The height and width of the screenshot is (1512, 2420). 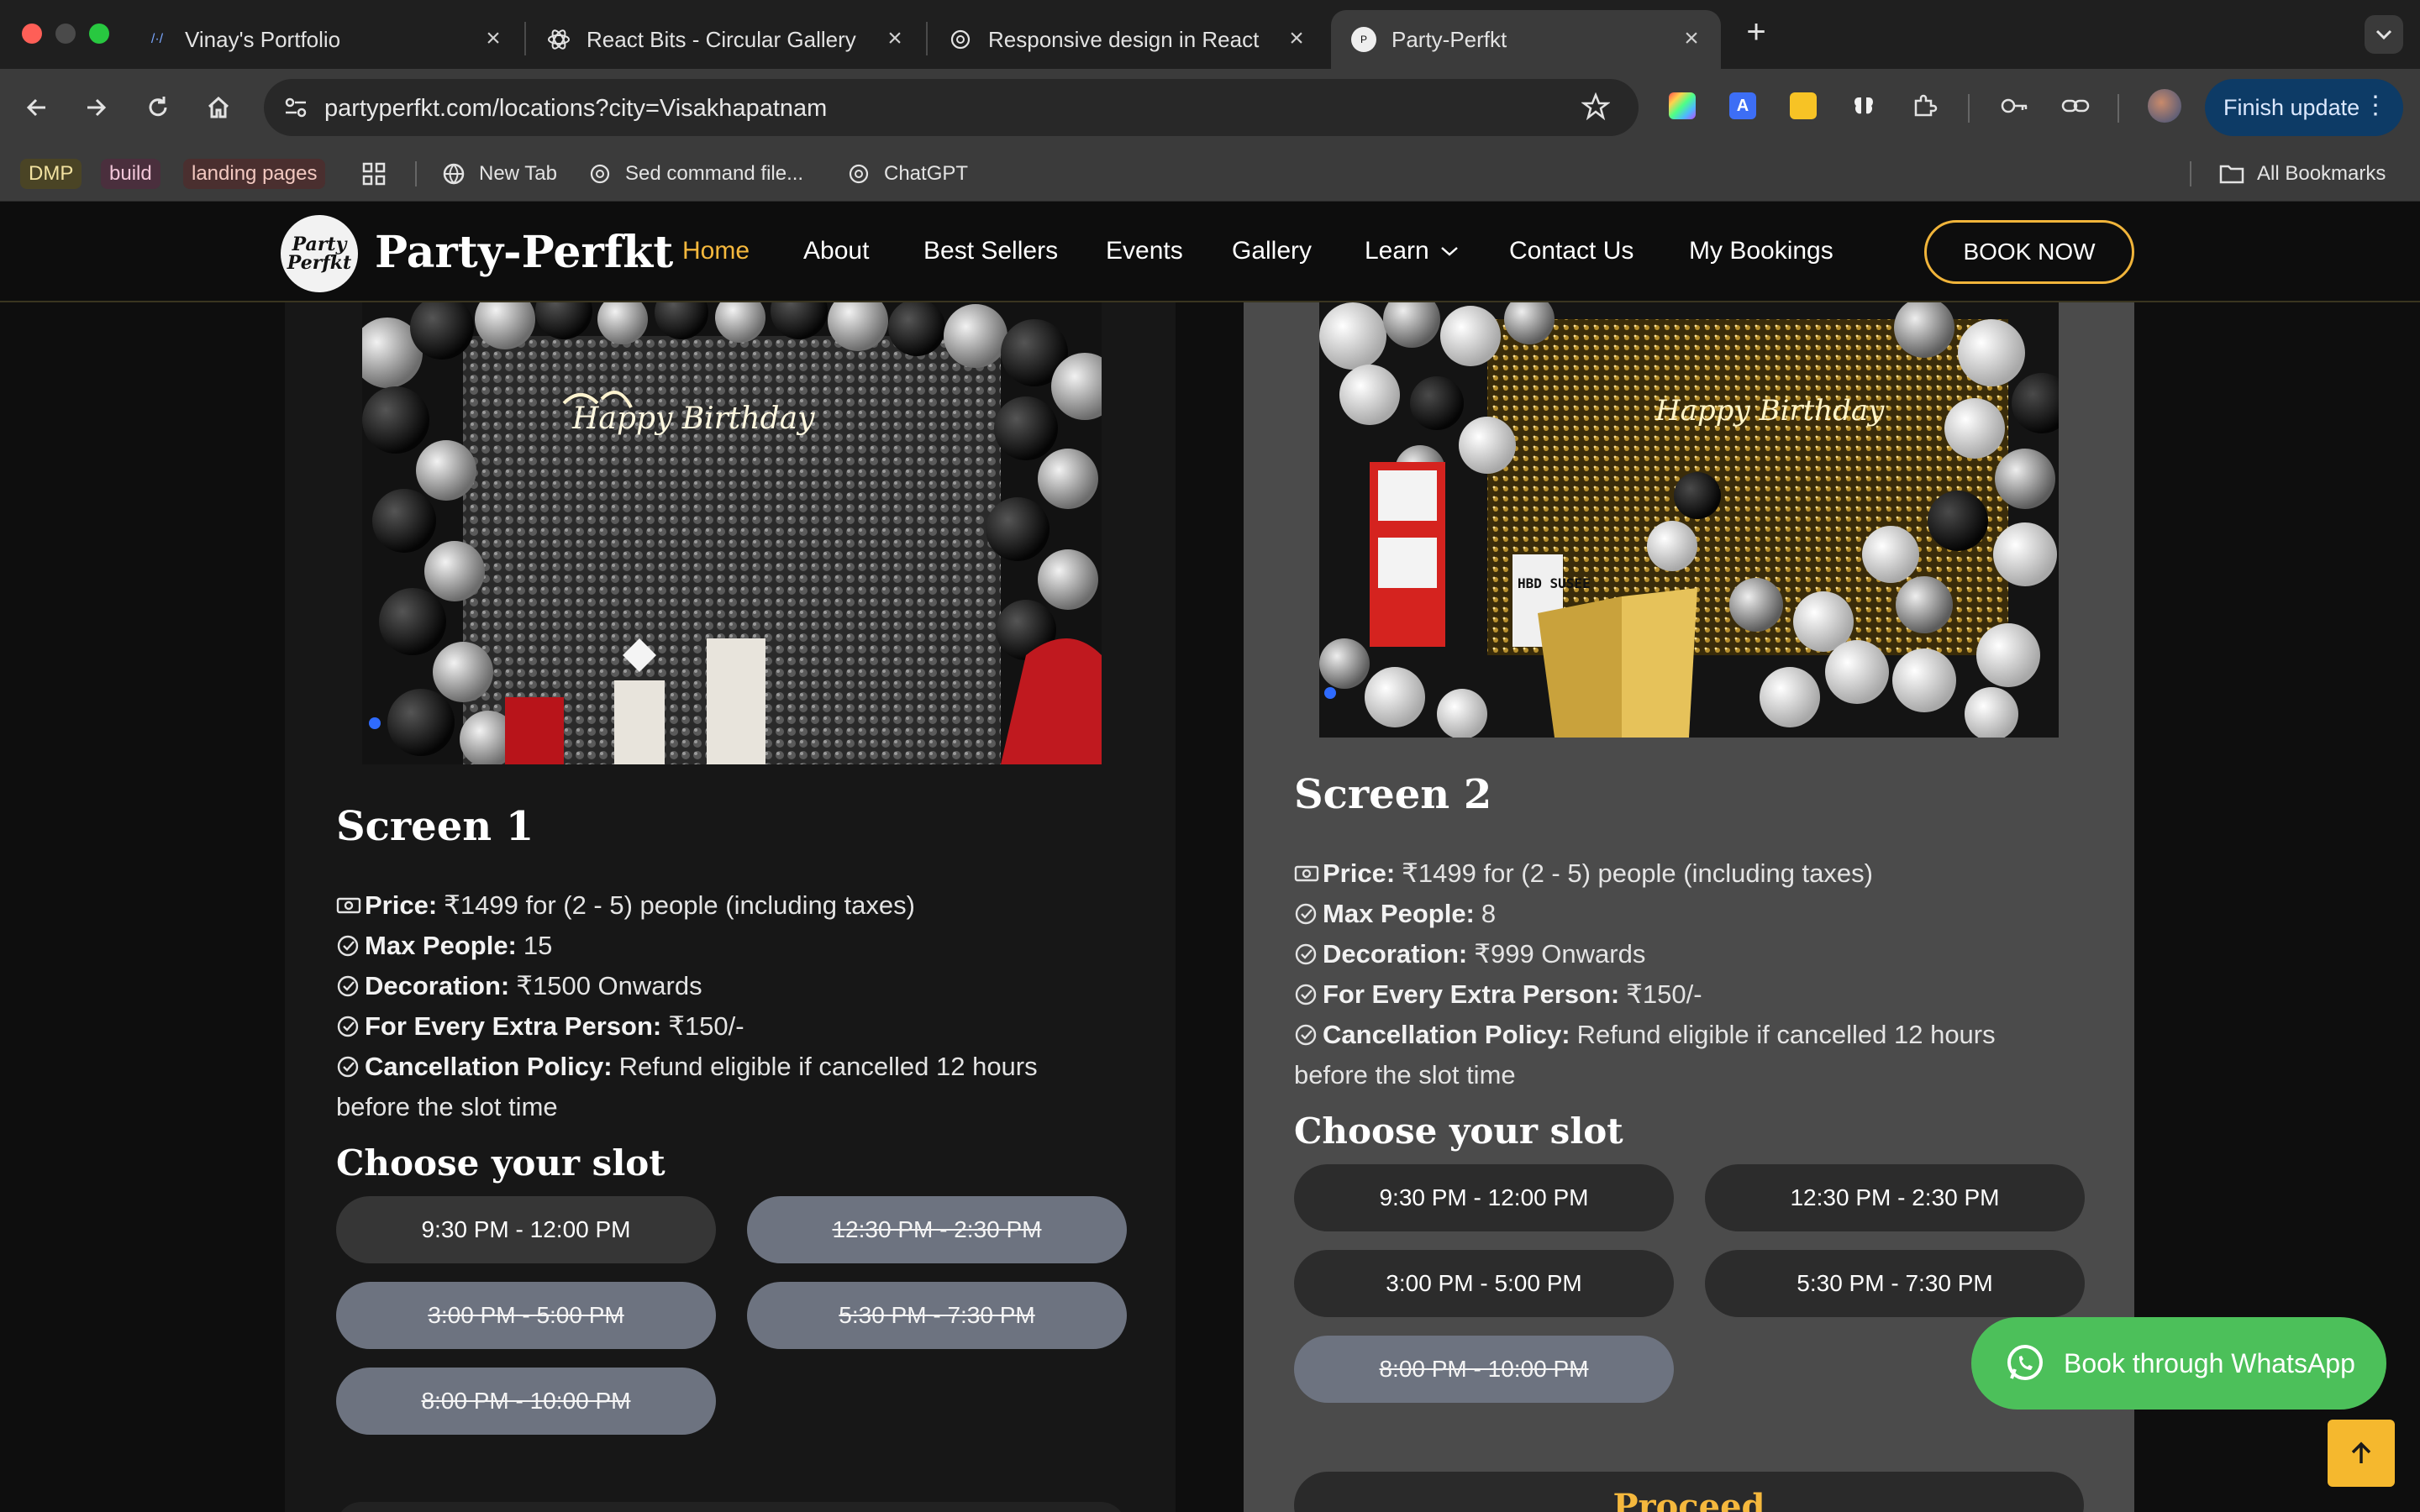 I want to click on max-people-value: 8, so click(x=1489, y=913).